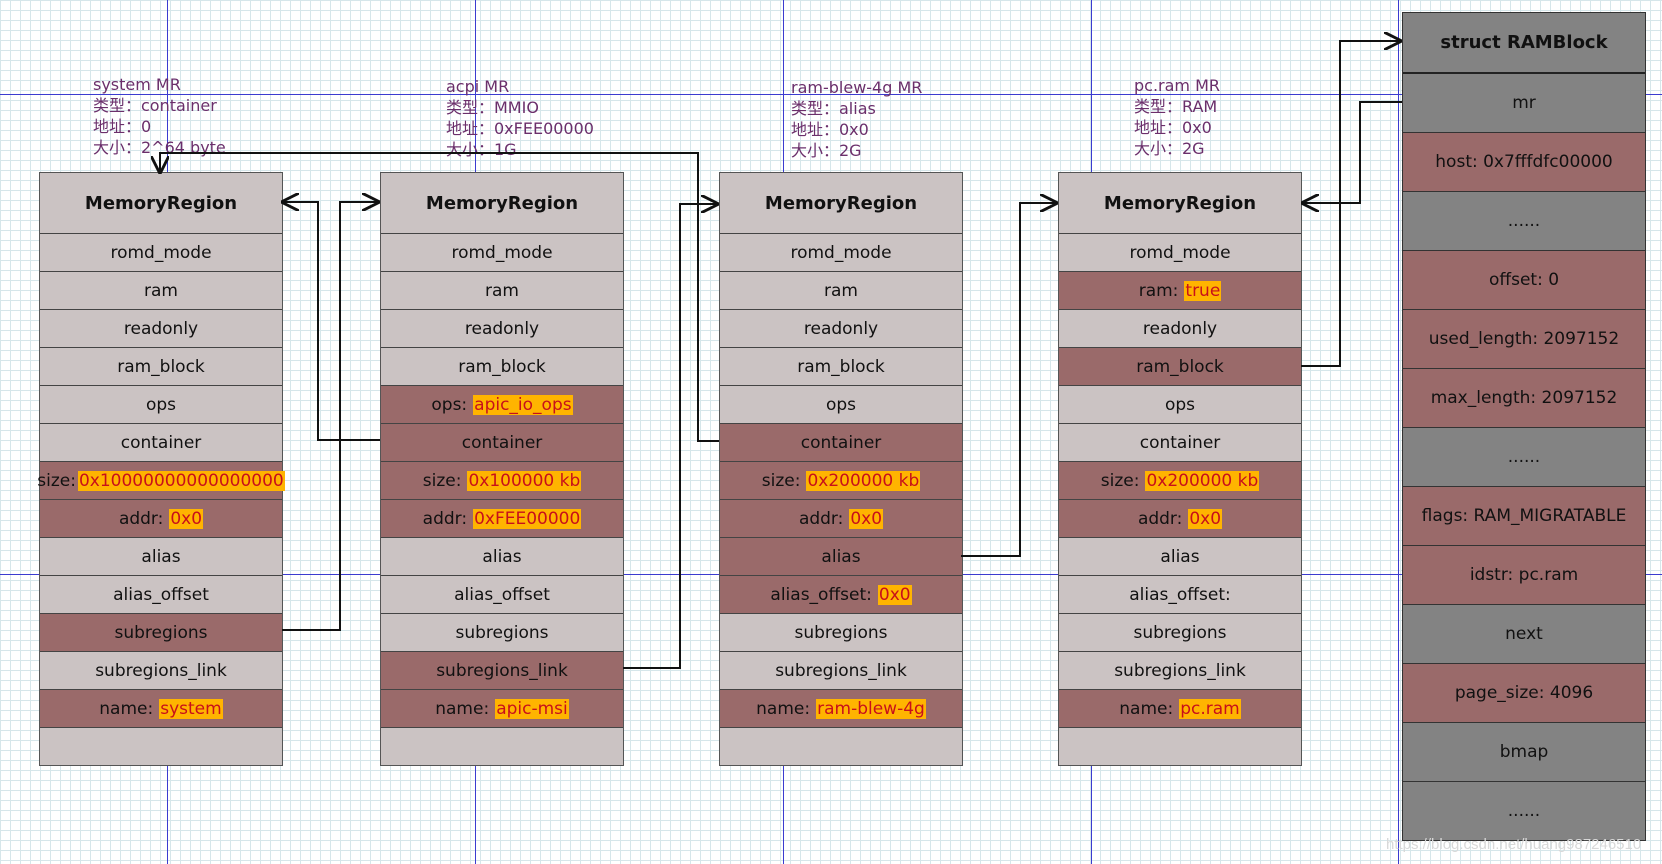  I want to click on watermark: https://blog.csdn.net/huang987246510, so click(1514, 844).